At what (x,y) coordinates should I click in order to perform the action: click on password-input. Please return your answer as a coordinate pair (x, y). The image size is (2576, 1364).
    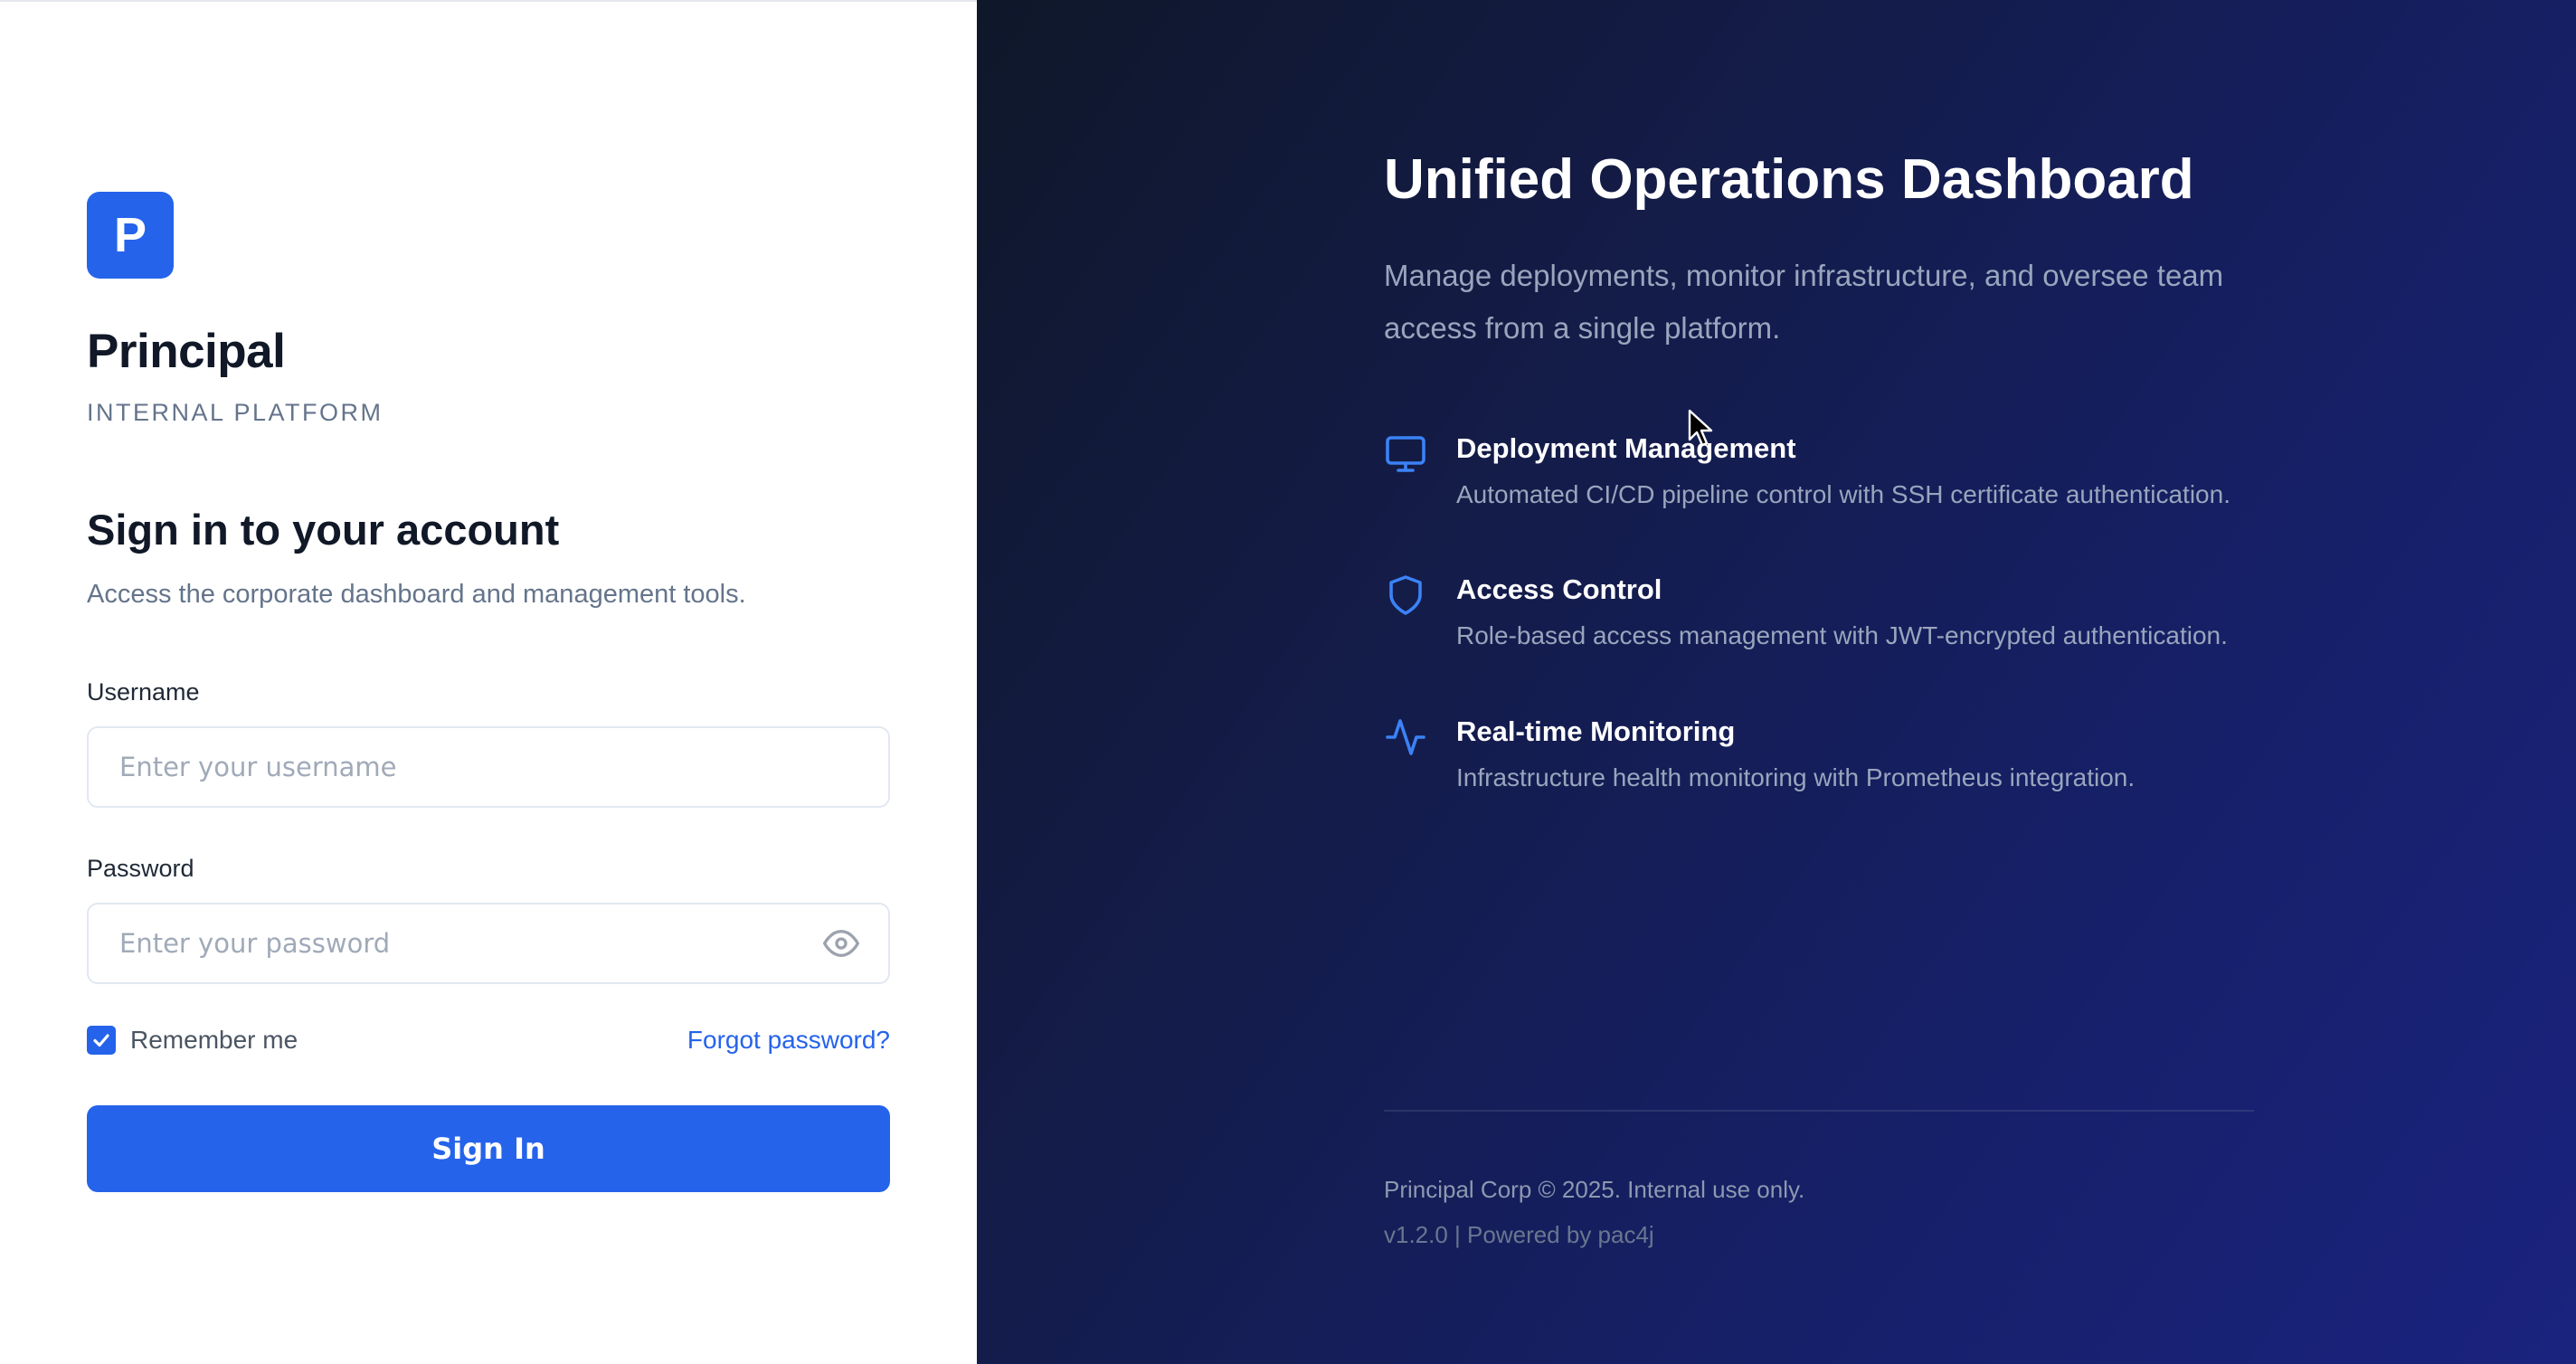
    Looking at the image, I should click on (488, 943).